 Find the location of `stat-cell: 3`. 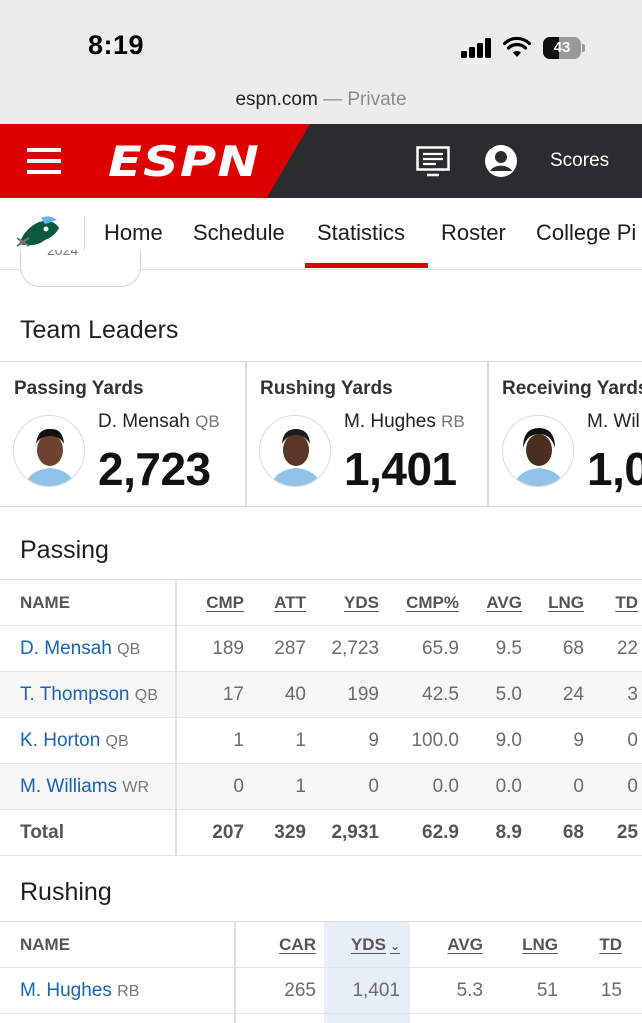

stat-cell: 3 is located at coordinates (617, 694).